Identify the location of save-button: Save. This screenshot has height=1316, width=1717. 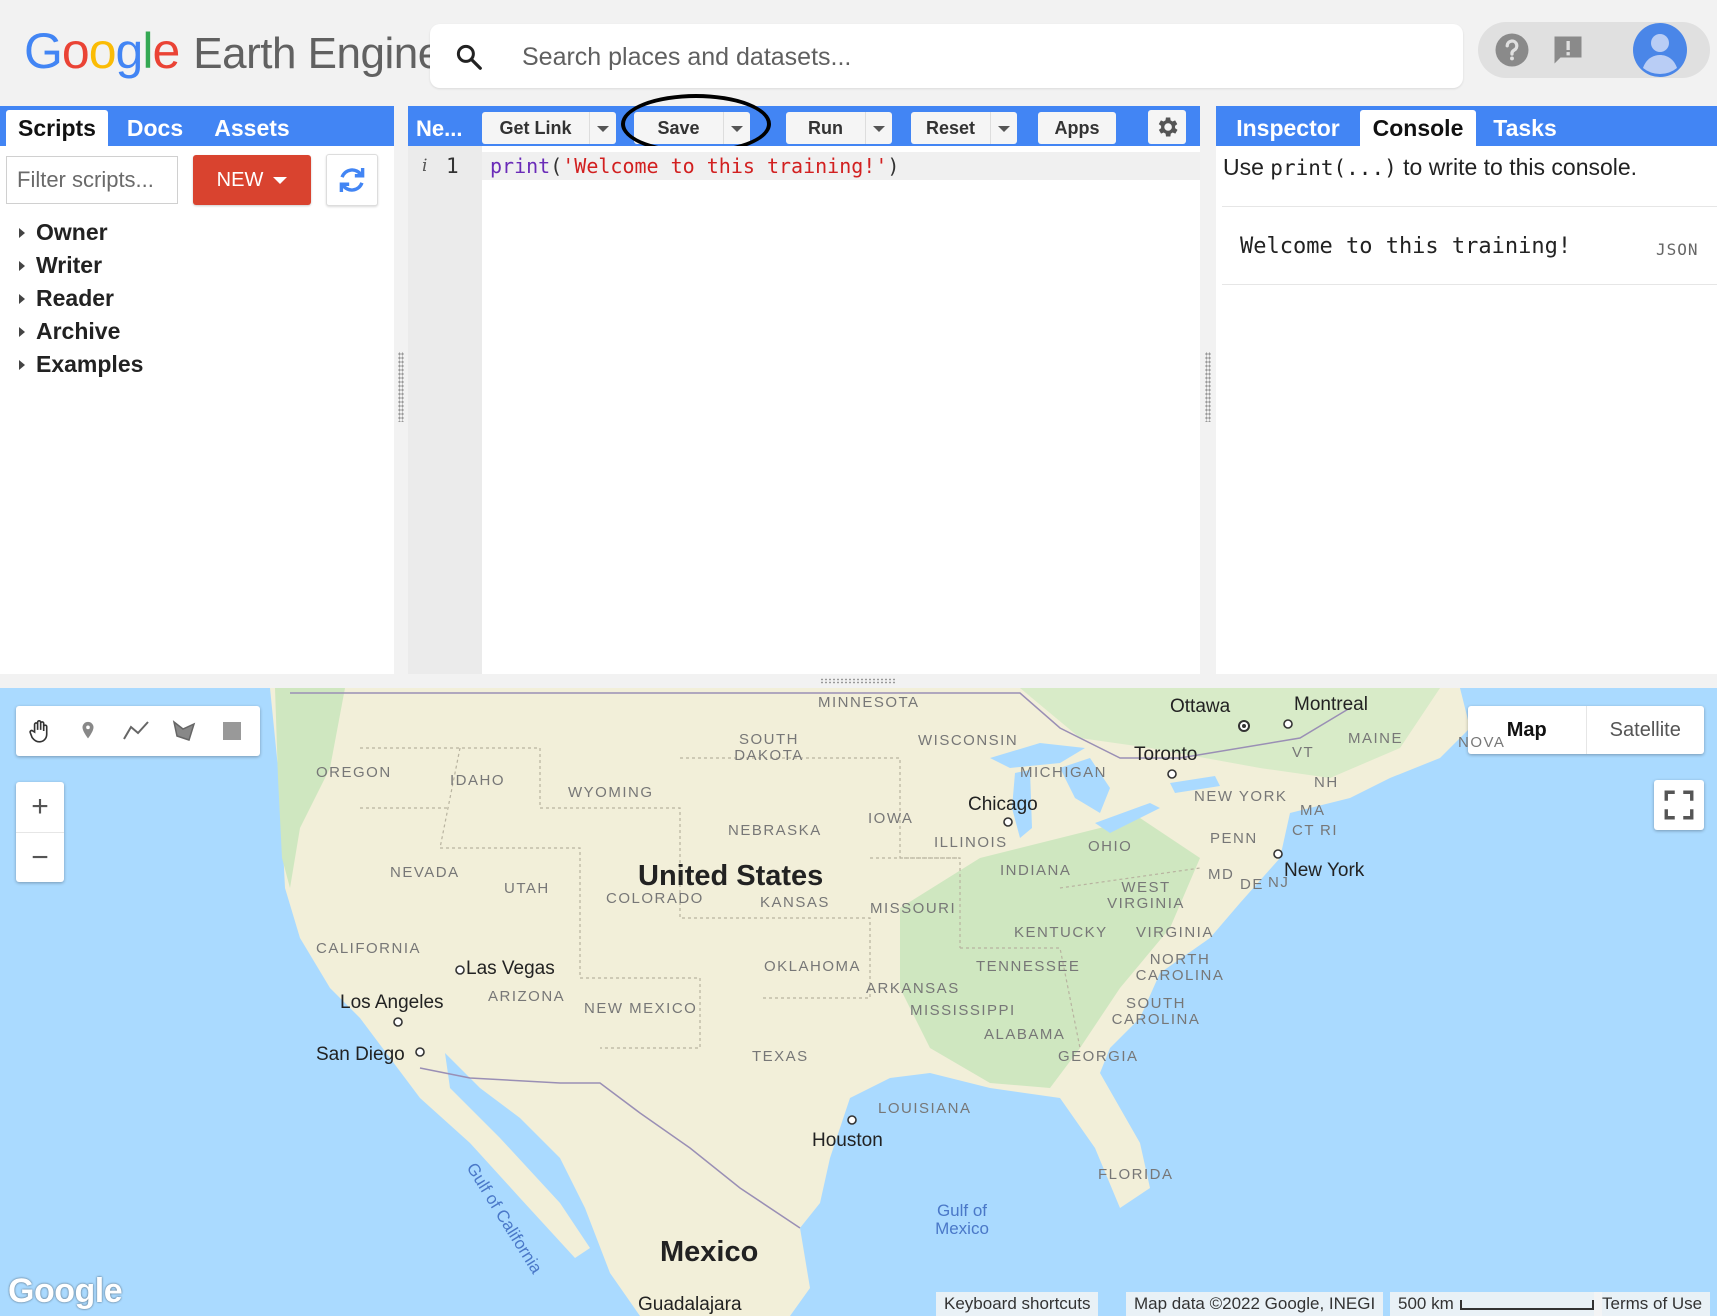
(692, 128).